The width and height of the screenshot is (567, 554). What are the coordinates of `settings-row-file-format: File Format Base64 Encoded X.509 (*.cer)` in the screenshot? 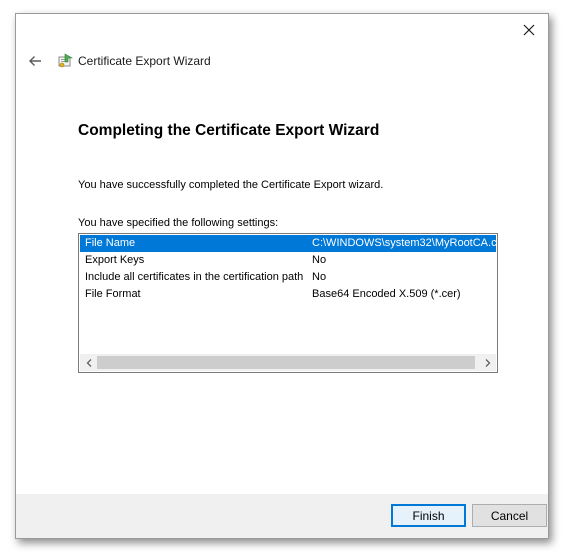 It's located at (288, 294).